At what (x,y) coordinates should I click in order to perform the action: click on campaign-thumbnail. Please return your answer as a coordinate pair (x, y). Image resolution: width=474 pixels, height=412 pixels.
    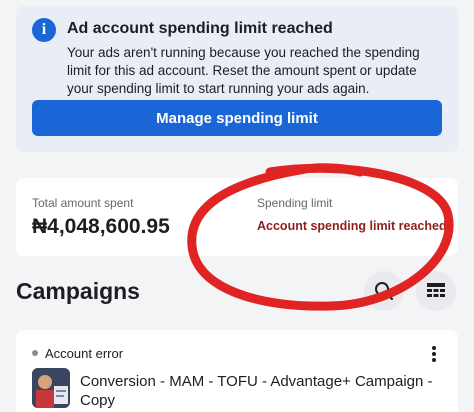
    Looking at the image, I should click on (51, 388).